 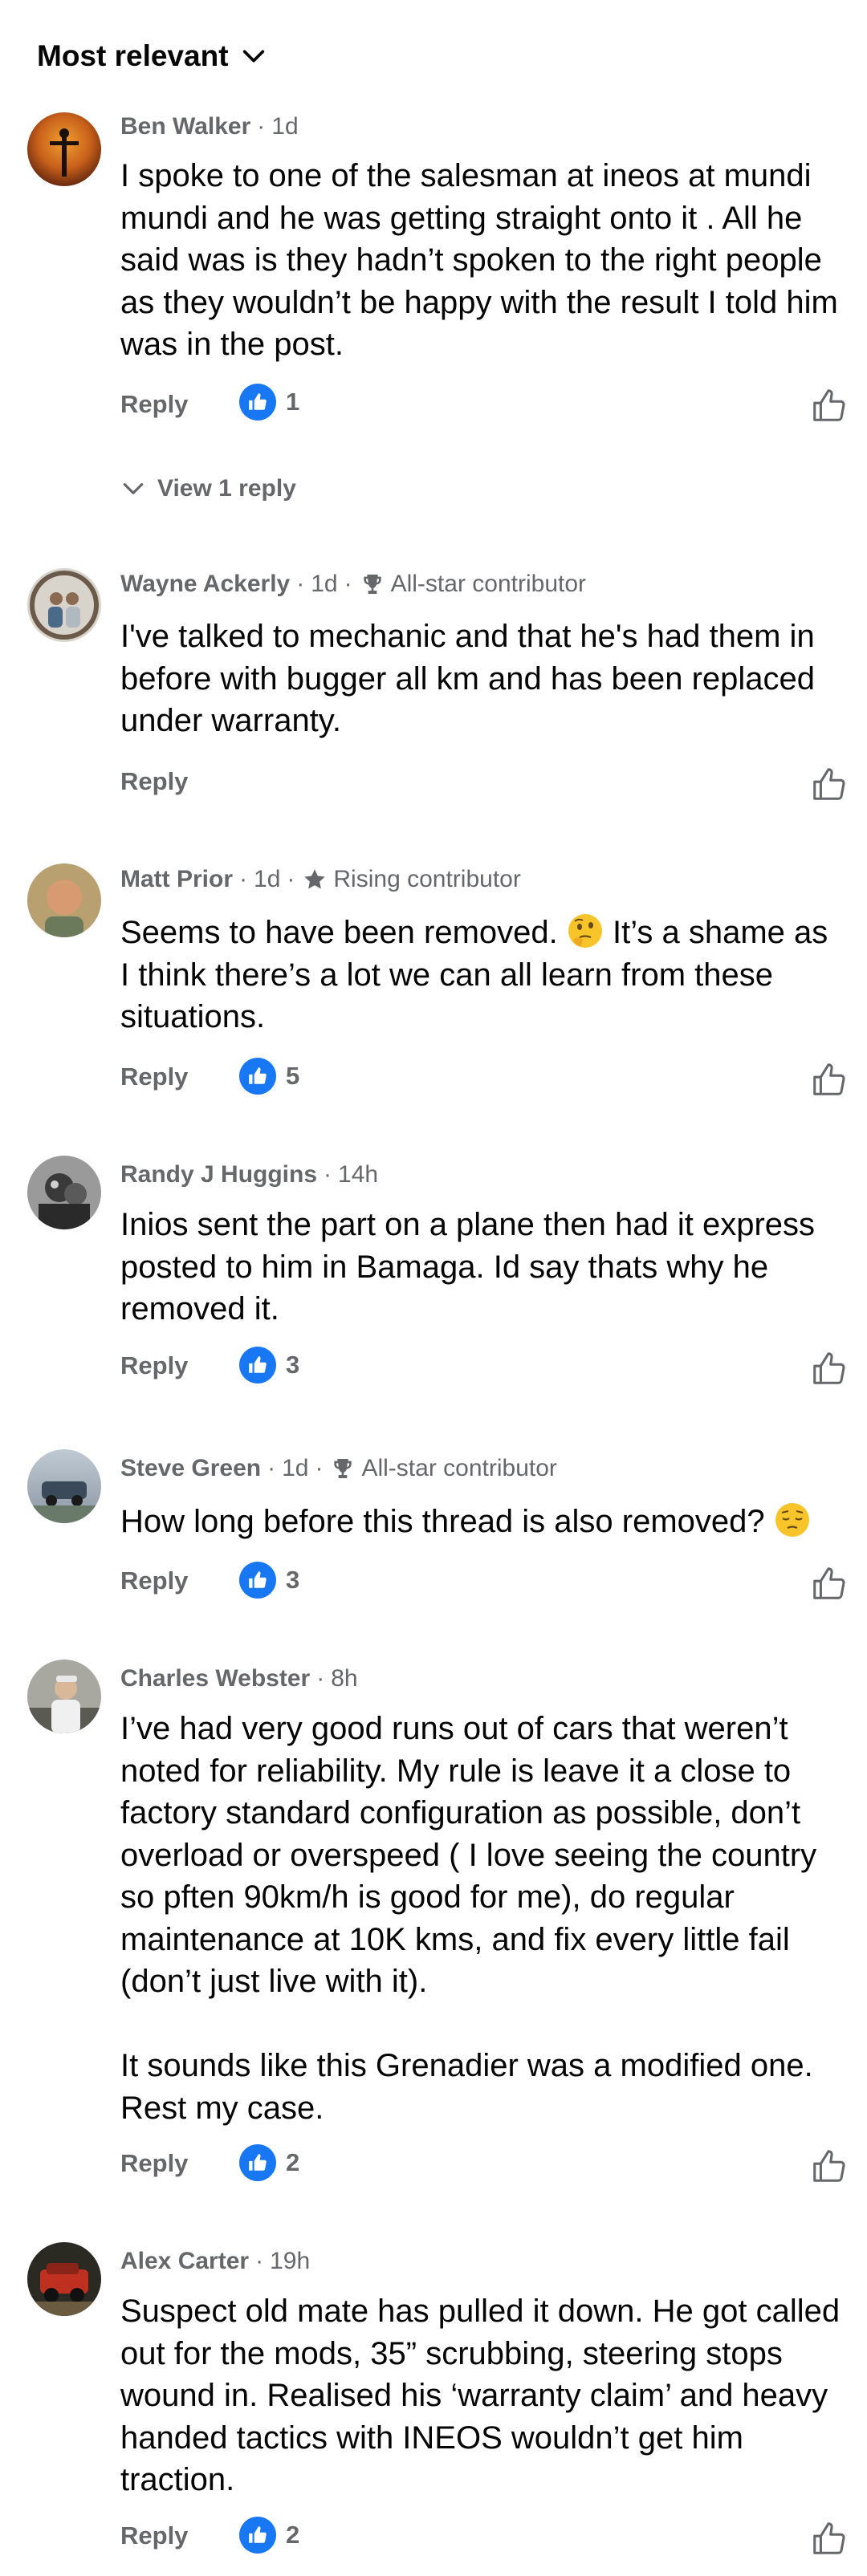 I want to click on comment-text-part: Seems to have been removed., so click(x=343, y=933).